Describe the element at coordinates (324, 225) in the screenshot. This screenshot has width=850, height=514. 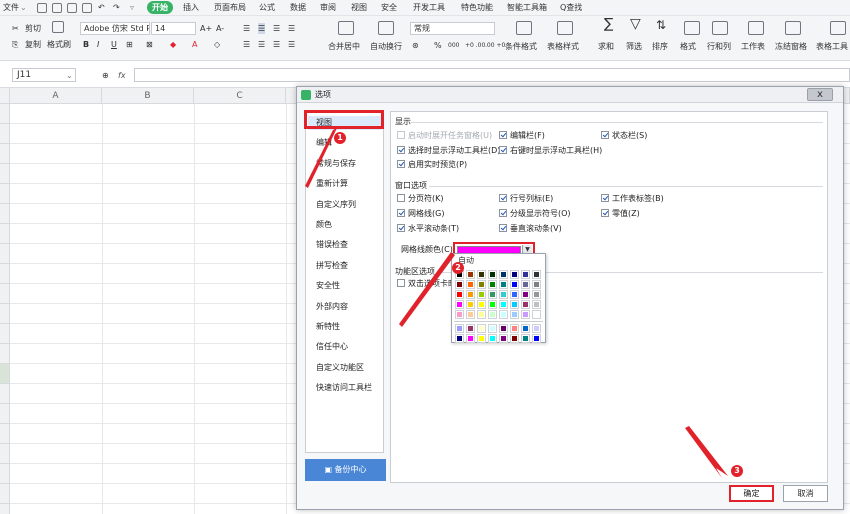
I see `nav-item: 颜色` at that location.